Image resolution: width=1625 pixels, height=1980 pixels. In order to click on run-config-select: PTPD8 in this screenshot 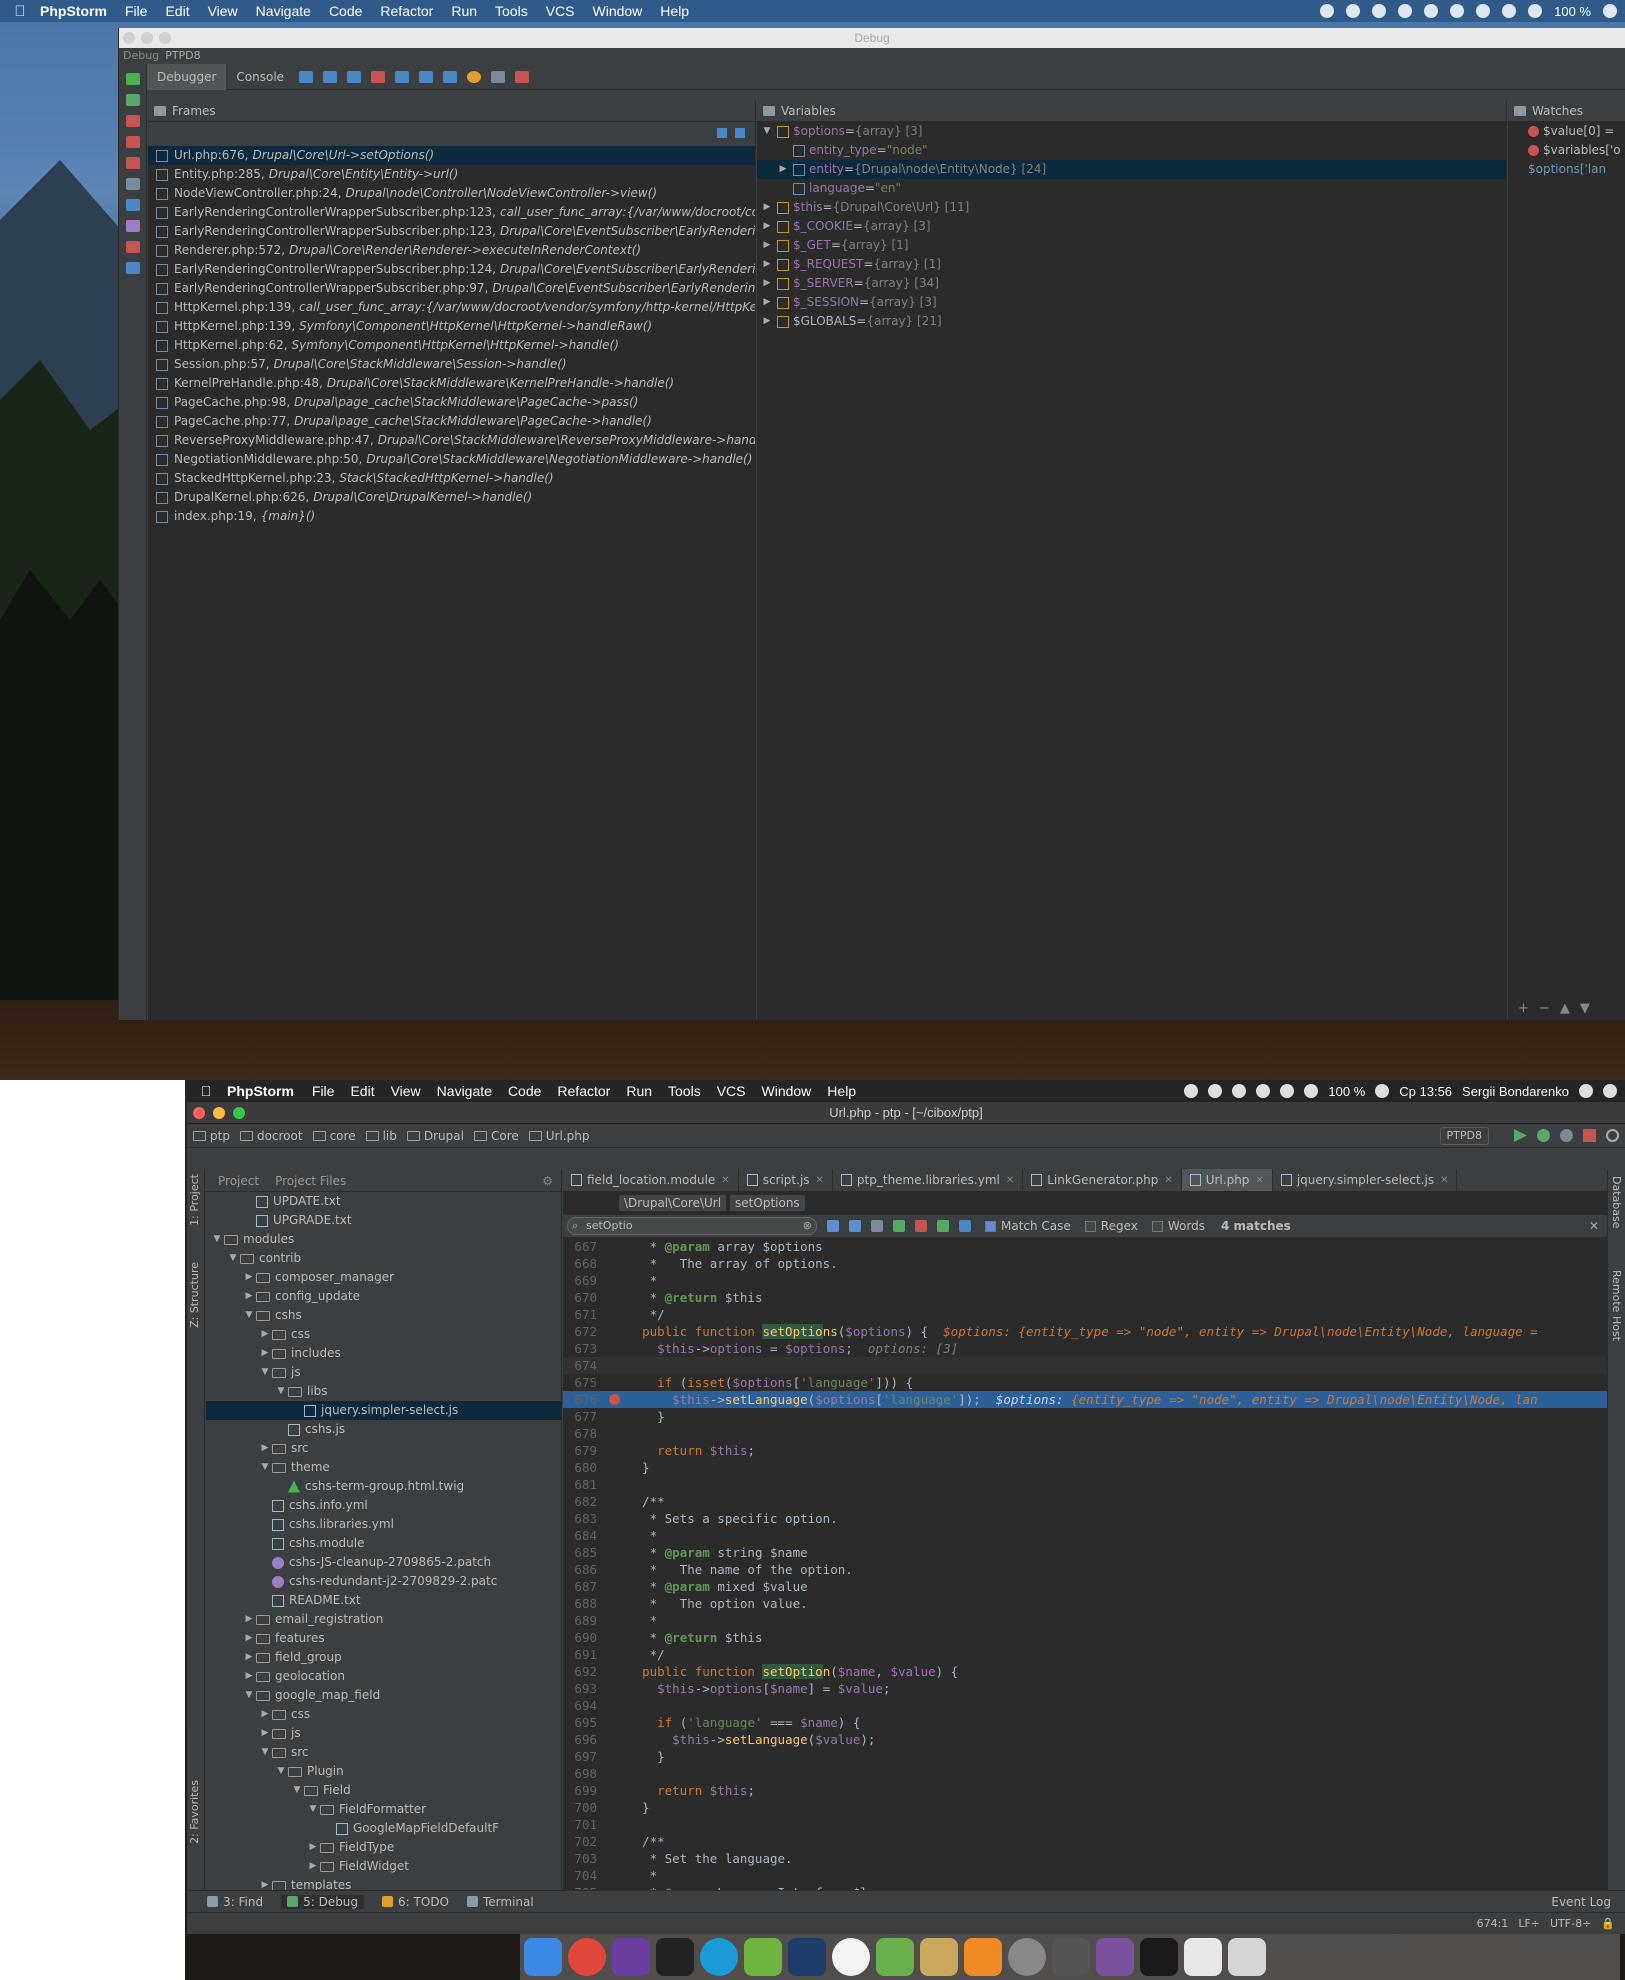, I will do `click(1464, 1136)`.